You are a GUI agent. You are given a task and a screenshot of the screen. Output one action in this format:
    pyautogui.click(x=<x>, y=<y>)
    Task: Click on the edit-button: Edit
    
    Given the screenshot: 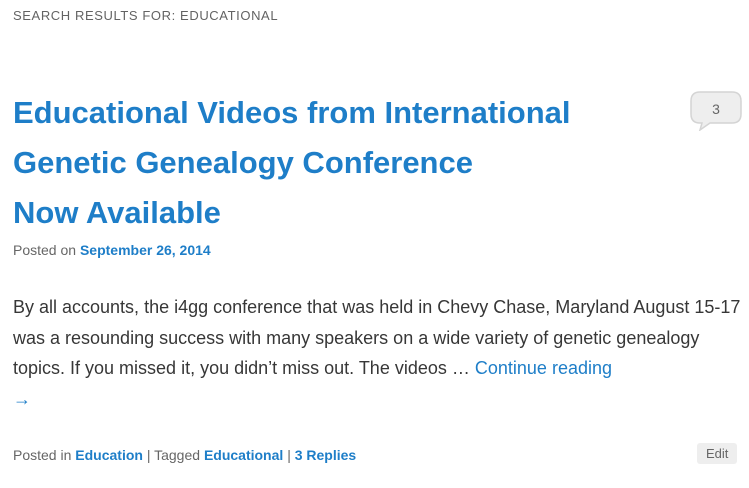 What is the action you would take?
    pyautogui.click(x=717, y=453)
    